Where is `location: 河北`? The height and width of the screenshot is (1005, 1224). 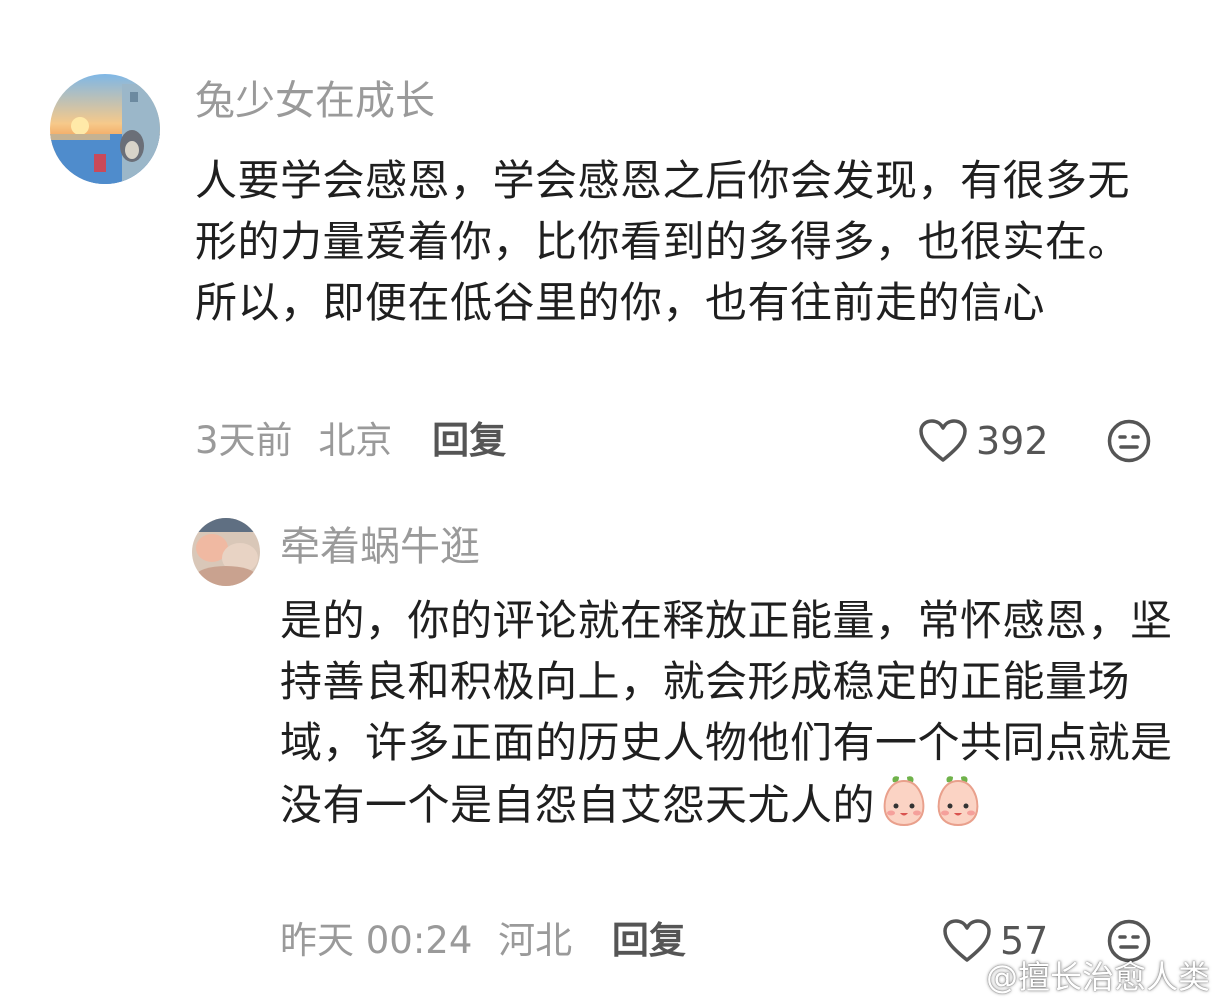
location: 河北 is located at coordinates (535, 940).